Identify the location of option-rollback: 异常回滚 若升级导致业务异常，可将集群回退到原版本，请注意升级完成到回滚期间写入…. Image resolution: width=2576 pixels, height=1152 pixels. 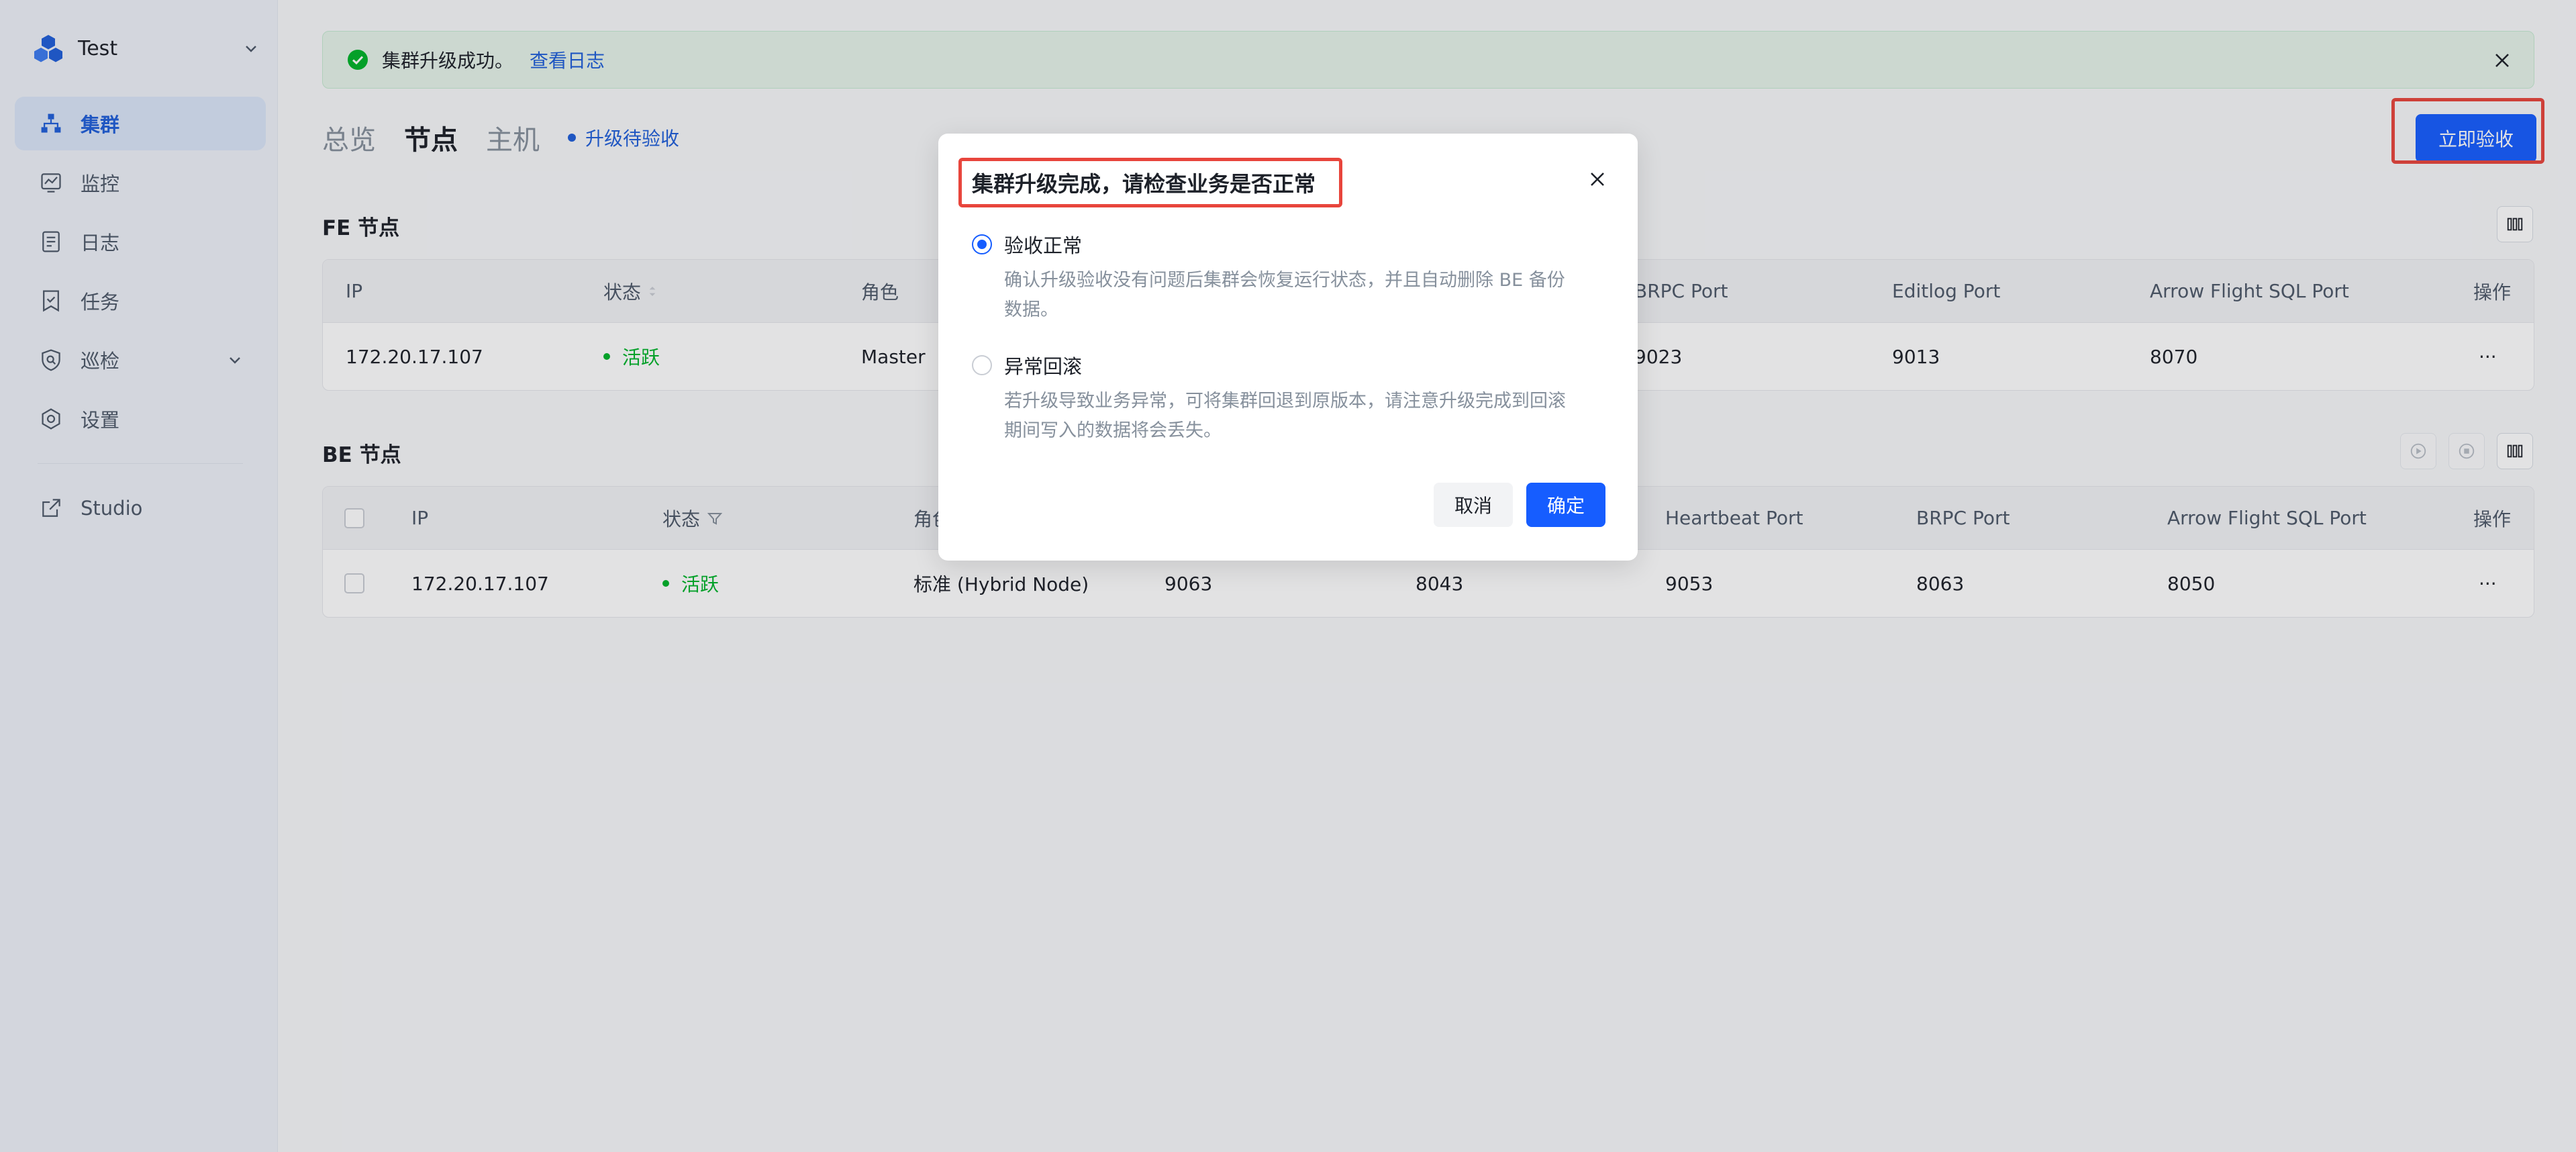
(1274, 398).